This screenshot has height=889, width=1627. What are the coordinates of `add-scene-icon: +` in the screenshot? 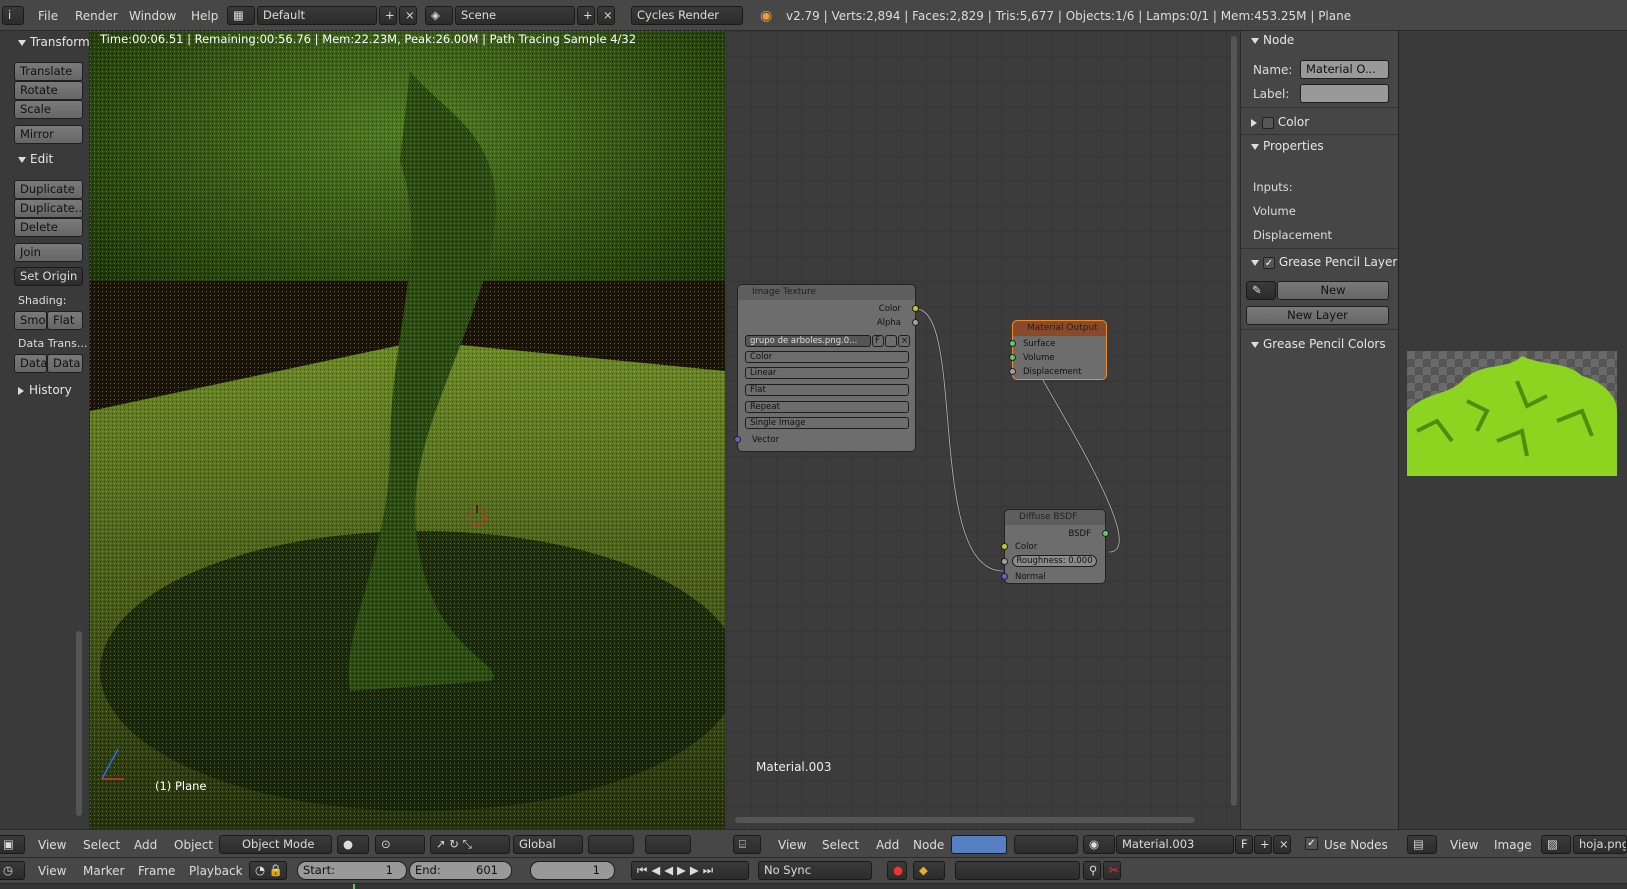 It's located at (586, 15).